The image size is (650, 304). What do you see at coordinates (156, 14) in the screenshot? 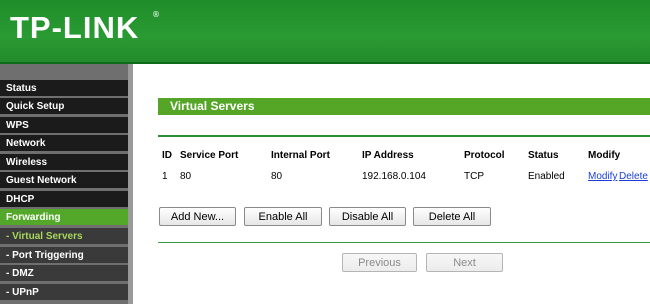
I see `trademark-symbol: ®` at bounding box center [156, 14].